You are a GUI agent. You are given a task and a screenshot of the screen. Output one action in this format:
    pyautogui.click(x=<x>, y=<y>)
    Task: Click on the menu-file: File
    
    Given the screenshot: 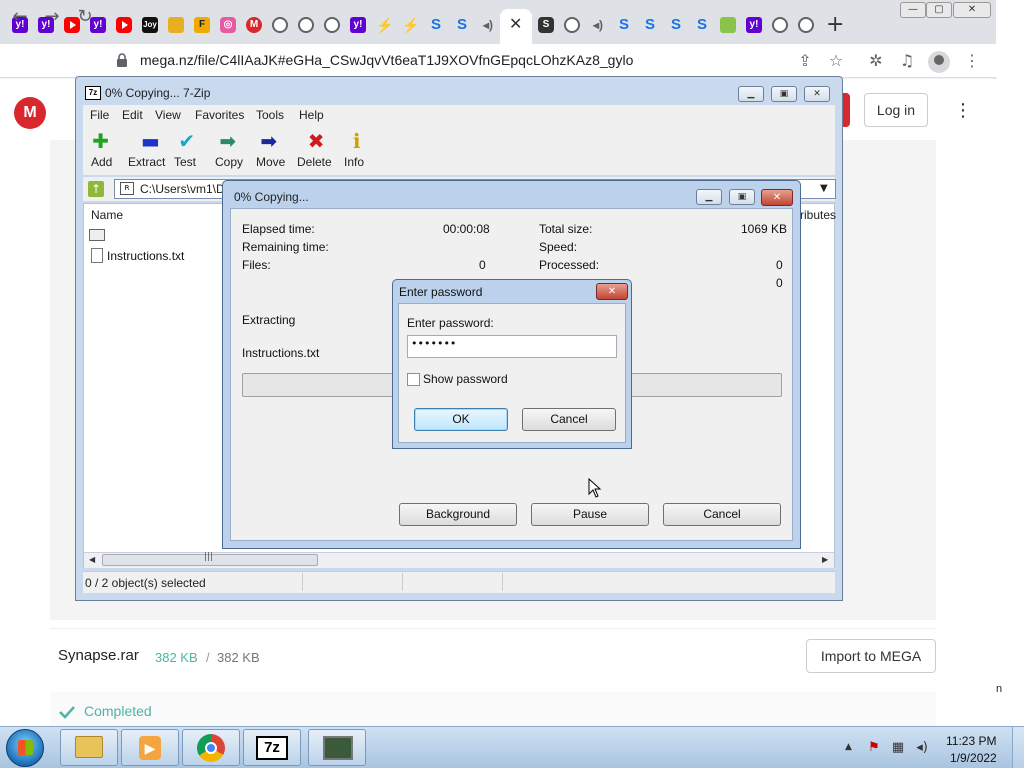 What is the action you would take?
    pyautogui.click(x=99, y=115)
    